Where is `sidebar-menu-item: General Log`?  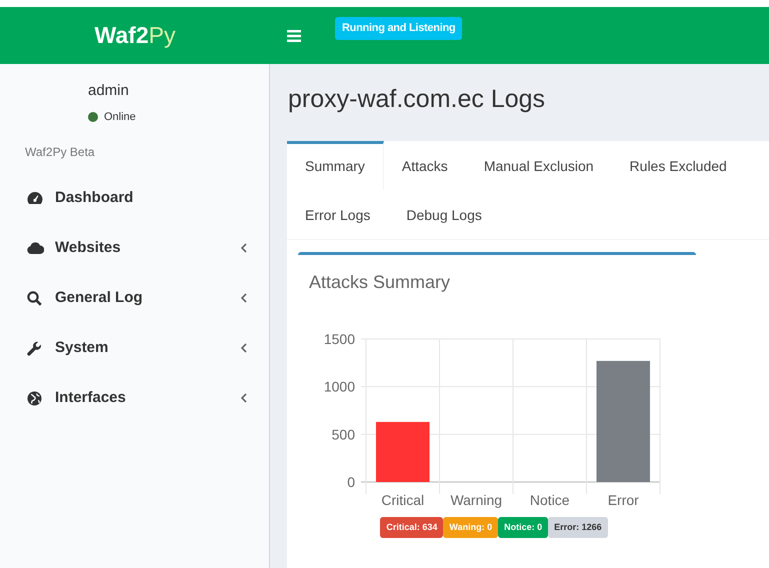
sidebar-menu-item: General Log is located at coordinates (134, 298).